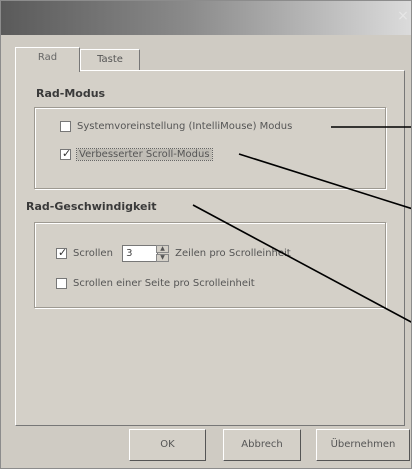 The width and height of the screenshot is (412, 469). Describe the element at coordinates (47, 59) in the screenshot. I see `tab-rad: Rad` at that location.